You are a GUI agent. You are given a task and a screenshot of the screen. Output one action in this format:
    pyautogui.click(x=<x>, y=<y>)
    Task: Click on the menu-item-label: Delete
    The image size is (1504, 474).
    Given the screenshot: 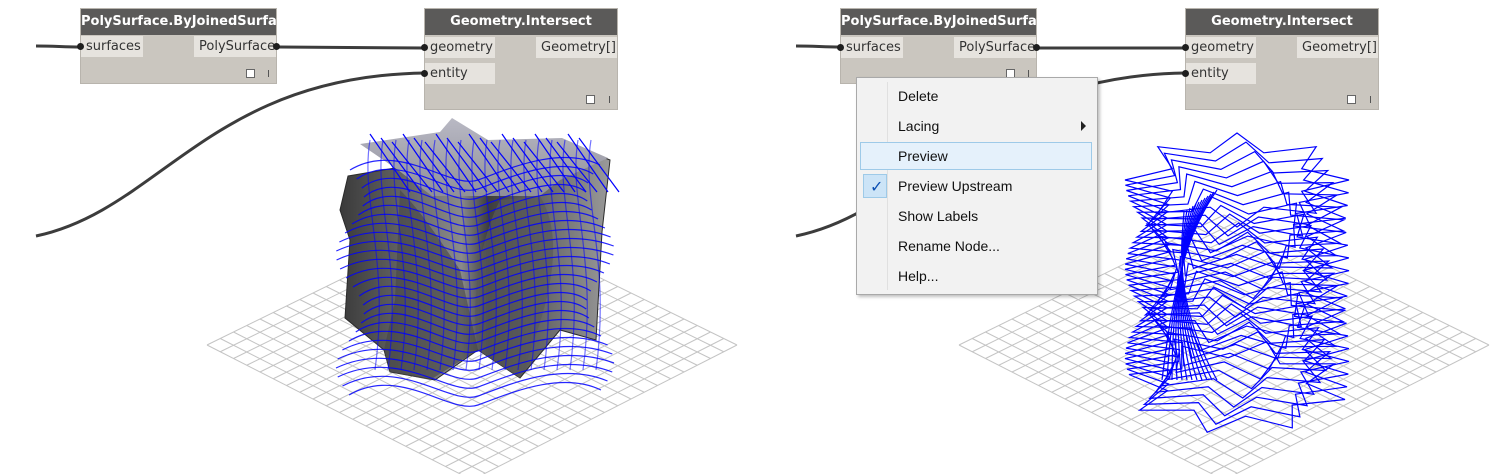 What is the action you would take?
    pyautogui.click(x=918, y=96)
    